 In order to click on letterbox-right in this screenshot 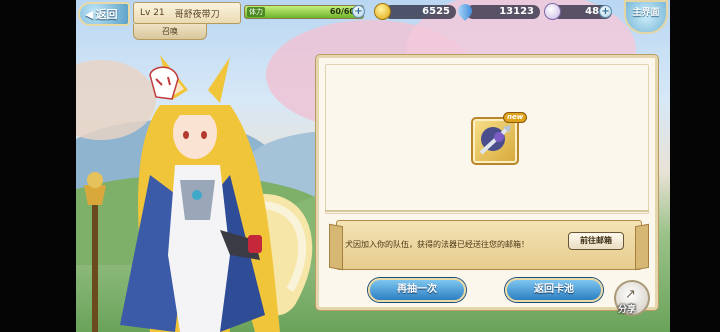, I will do `click(695, 166)`.